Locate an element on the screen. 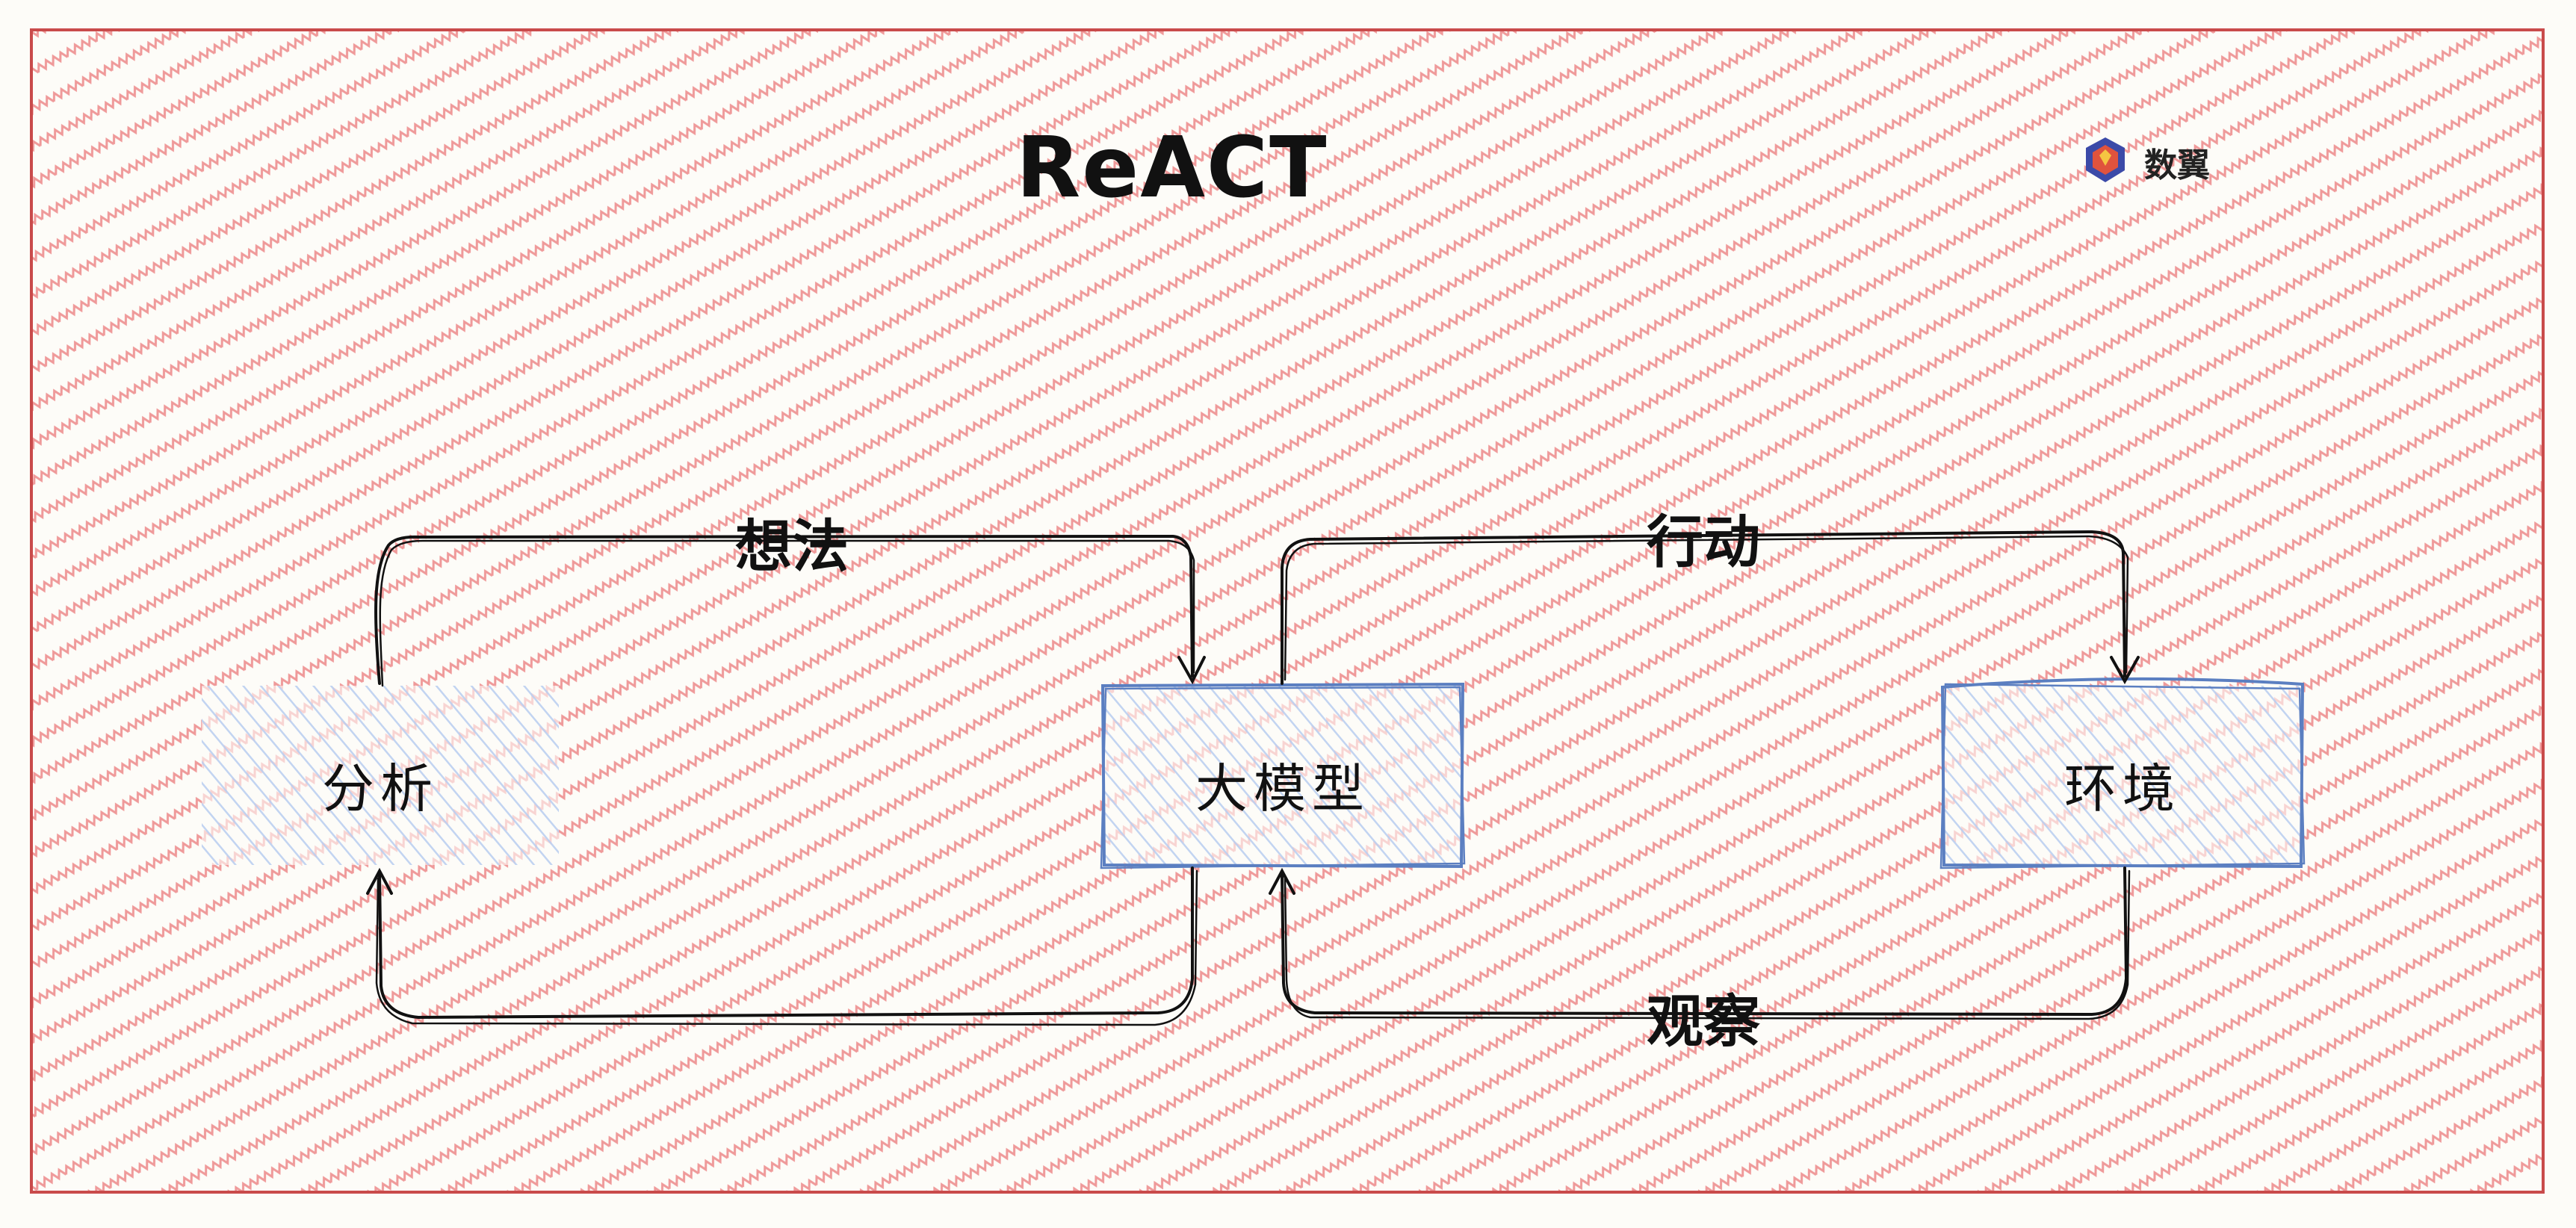 This screenshot has width=2576, height=1228. brand-logo-spacer is located at coordinates (2107, 162).